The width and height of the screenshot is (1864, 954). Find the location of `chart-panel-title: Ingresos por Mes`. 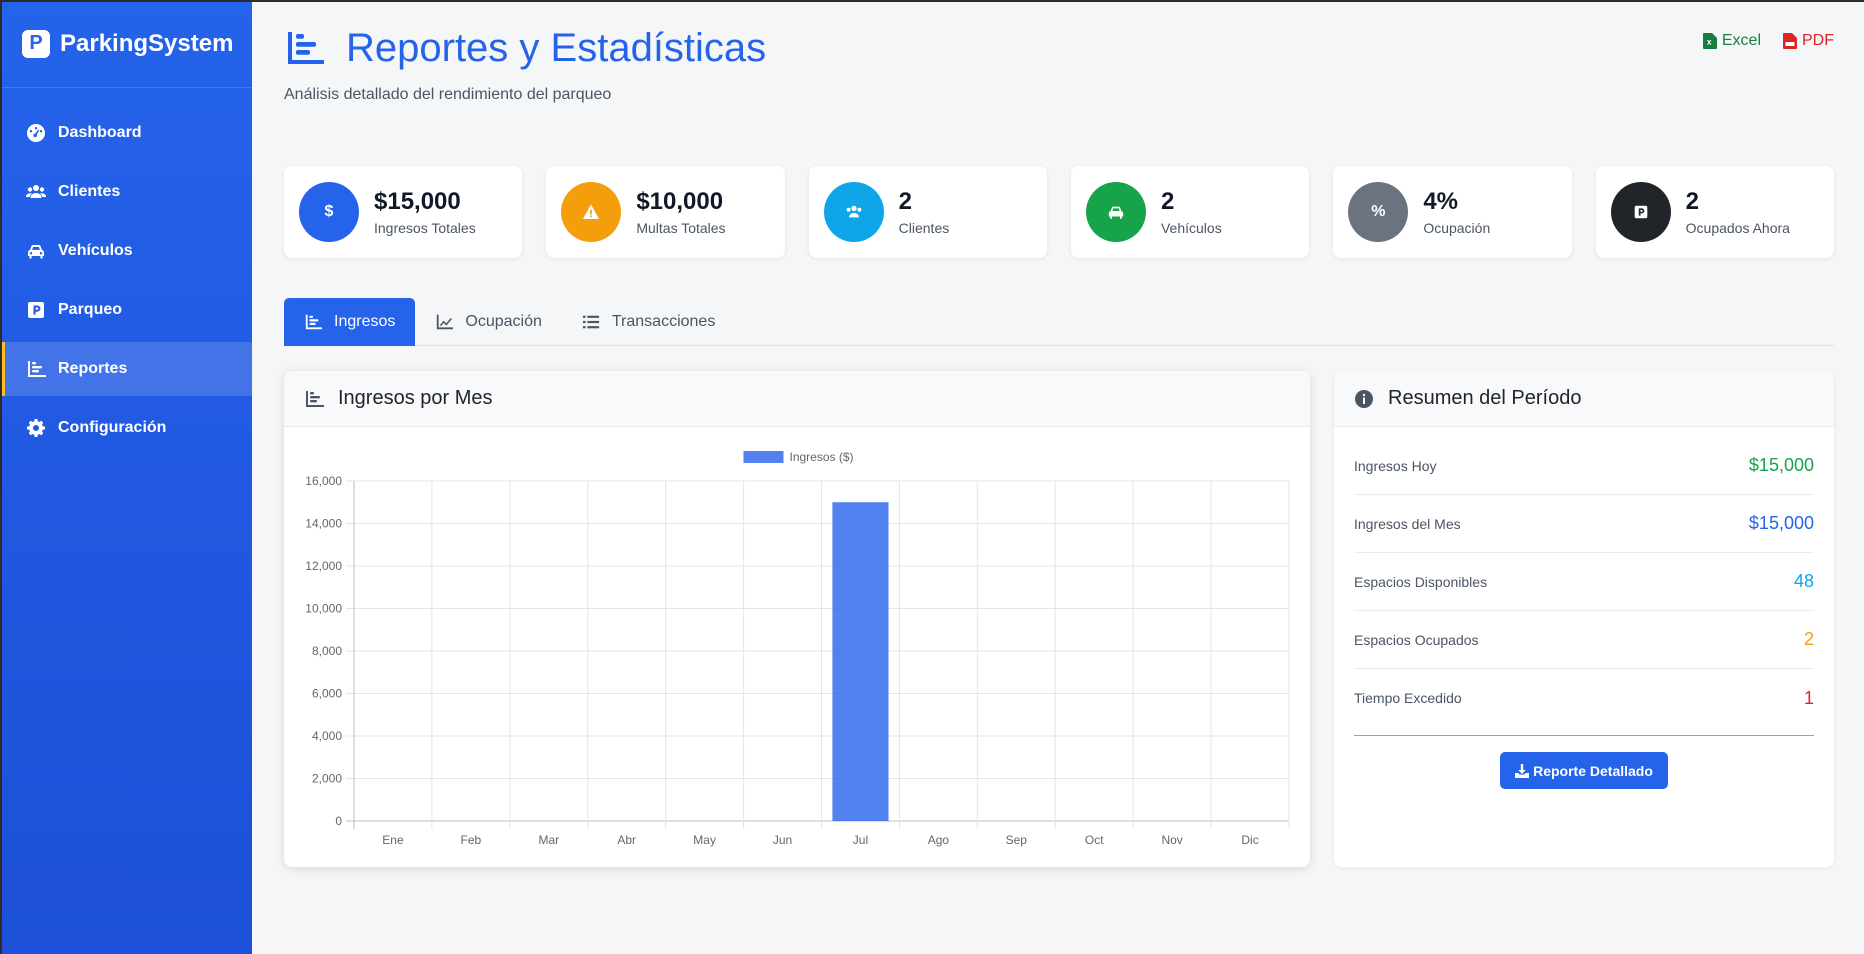

chart-panel-title: Ingresos por Mes is located at coordinates (415, 398).